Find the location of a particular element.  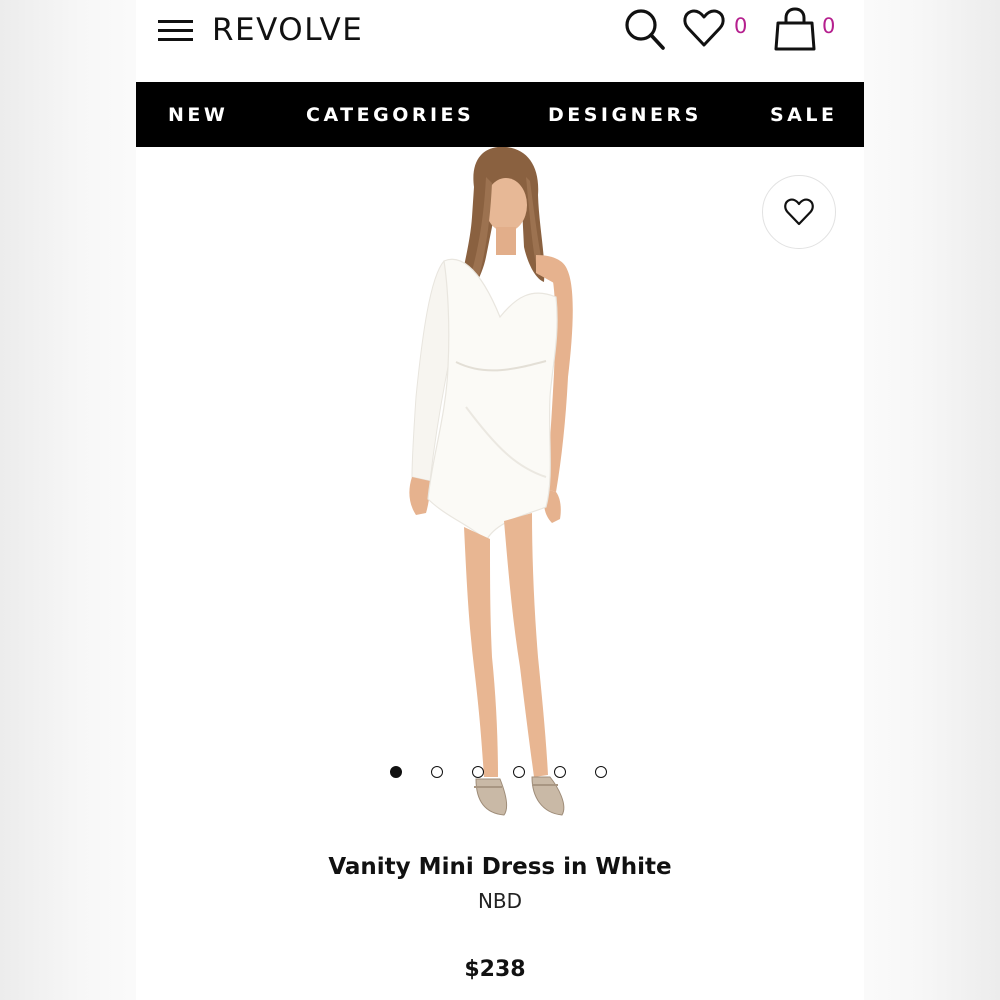

site-logo: REVOLVE is located at coordinates (287, 30).